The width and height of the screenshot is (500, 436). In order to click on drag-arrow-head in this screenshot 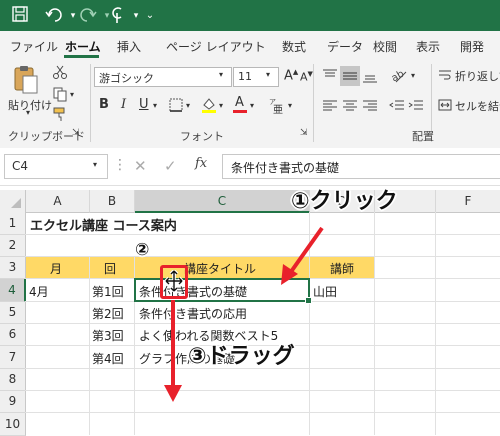, I will do `click(173, 393)`.